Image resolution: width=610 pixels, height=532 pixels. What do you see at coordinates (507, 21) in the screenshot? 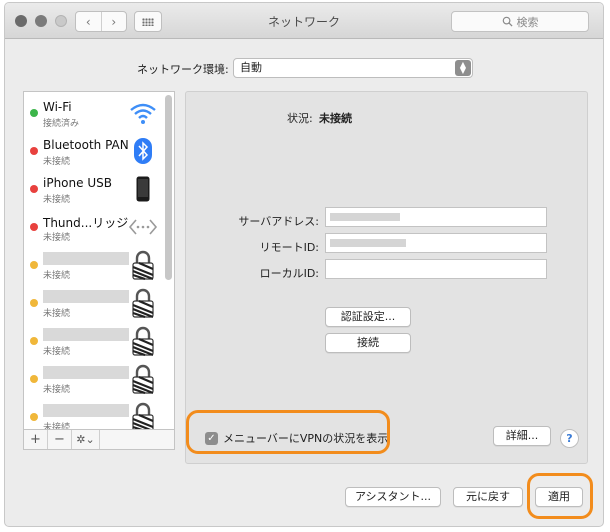
I see `search-icon` at bounding box center [507, 21].